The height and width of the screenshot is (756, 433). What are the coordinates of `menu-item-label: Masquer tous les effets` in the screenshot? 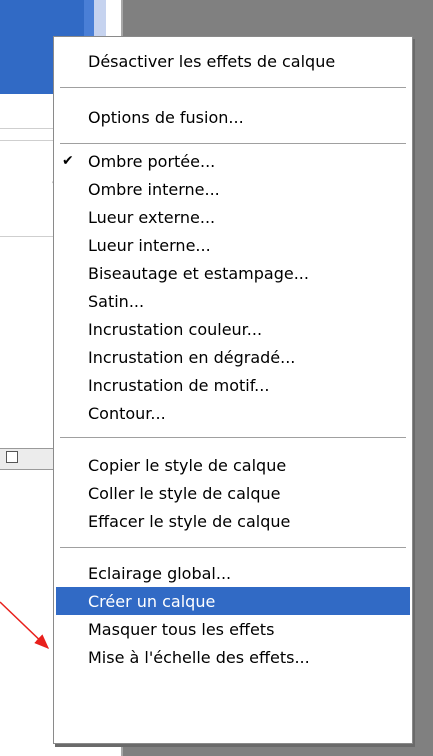 It's located at (181, 629).